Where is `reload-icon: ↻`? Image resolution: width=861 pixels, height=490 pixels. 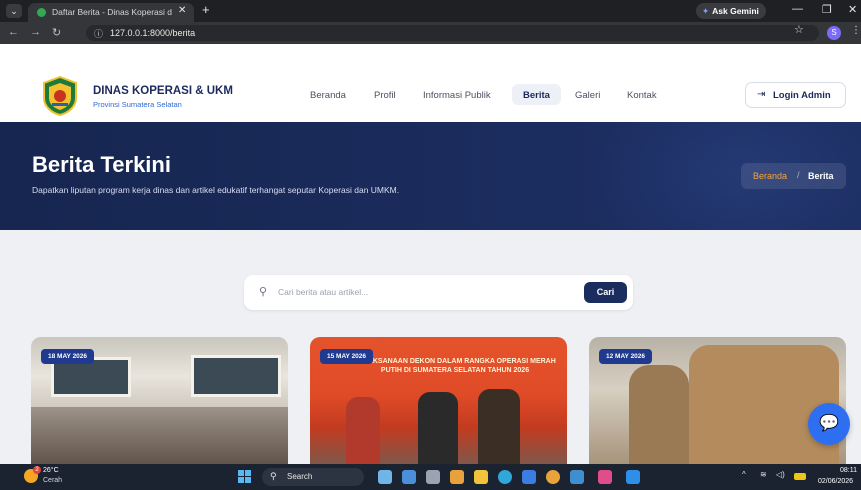 reload-icon: ↻ is located at coordinates (56, 32).